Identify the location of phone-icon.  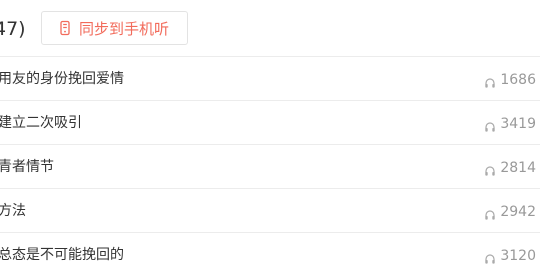
(65, 28).